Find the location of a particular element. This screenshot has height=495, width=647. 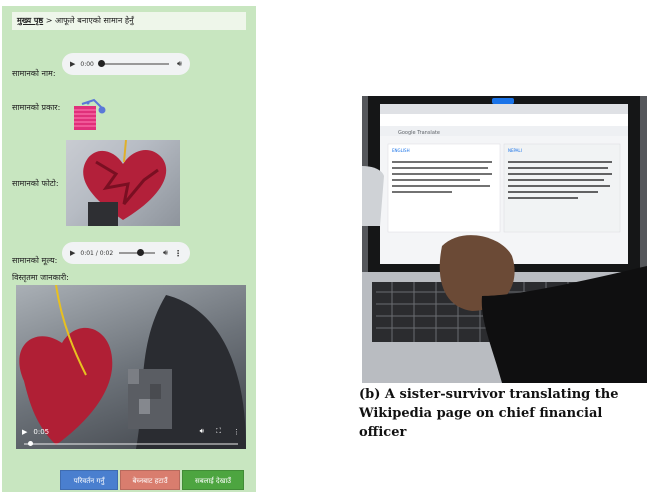

source-lang-tab: ENGLISH is located at coordinates (401, 150).